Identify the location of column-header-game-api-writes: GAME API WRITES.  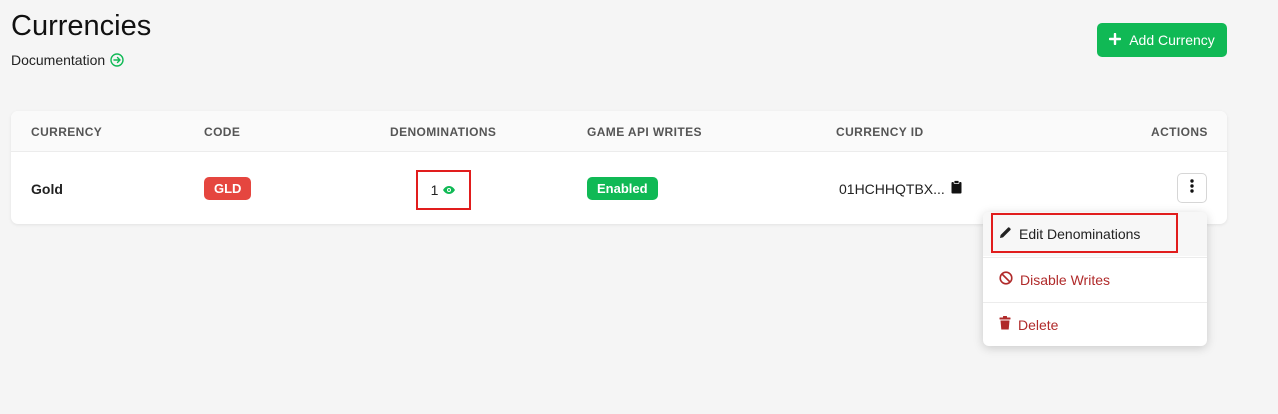
(644, 132).